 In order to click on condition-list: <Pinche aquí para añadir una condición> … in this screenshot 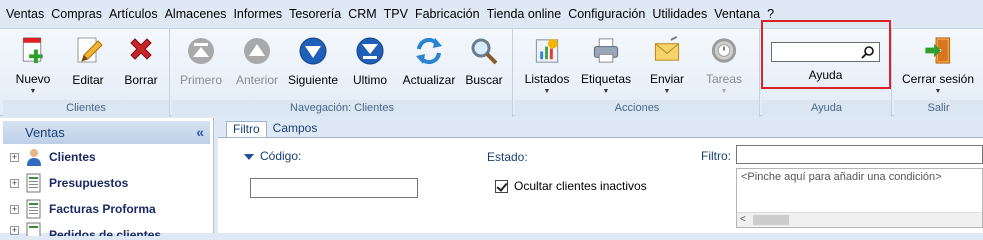, I will do `click(859, 198)`.